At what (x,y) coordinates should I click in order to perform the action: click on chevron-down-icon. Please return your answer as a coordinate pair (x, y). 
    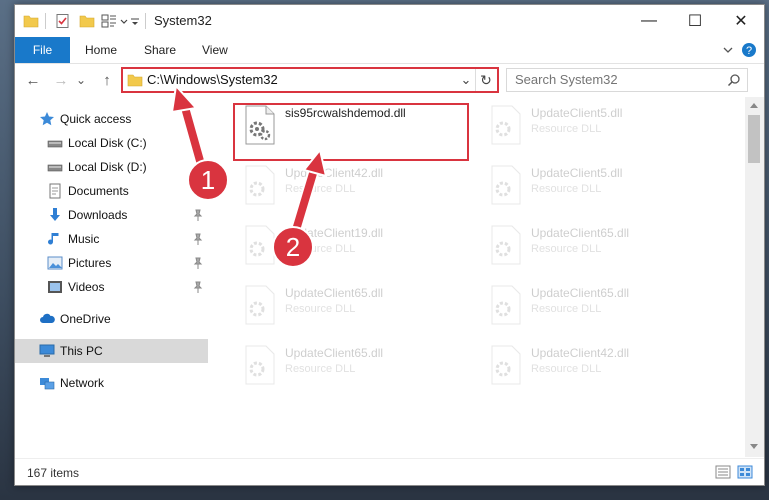
    Looking at the image, I should click on (124, 21).